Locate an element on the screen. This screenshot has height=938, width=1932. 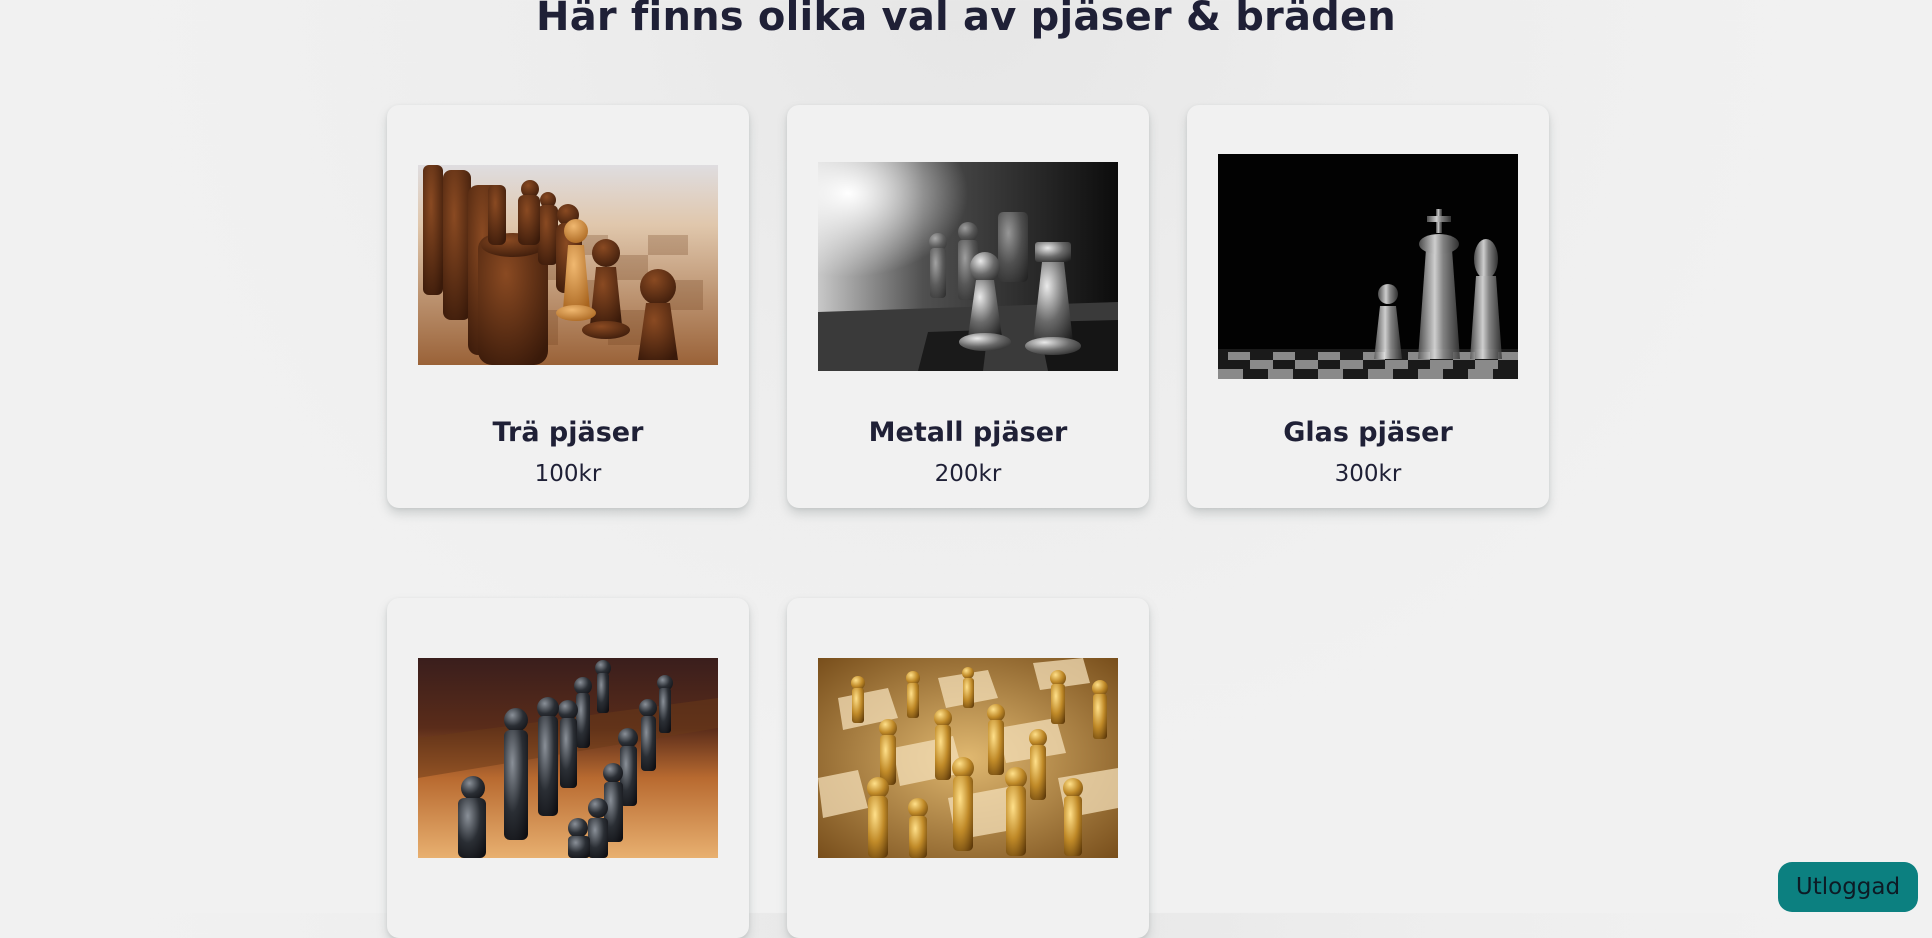
product-image-glass is located at coordinates (1368, 266).